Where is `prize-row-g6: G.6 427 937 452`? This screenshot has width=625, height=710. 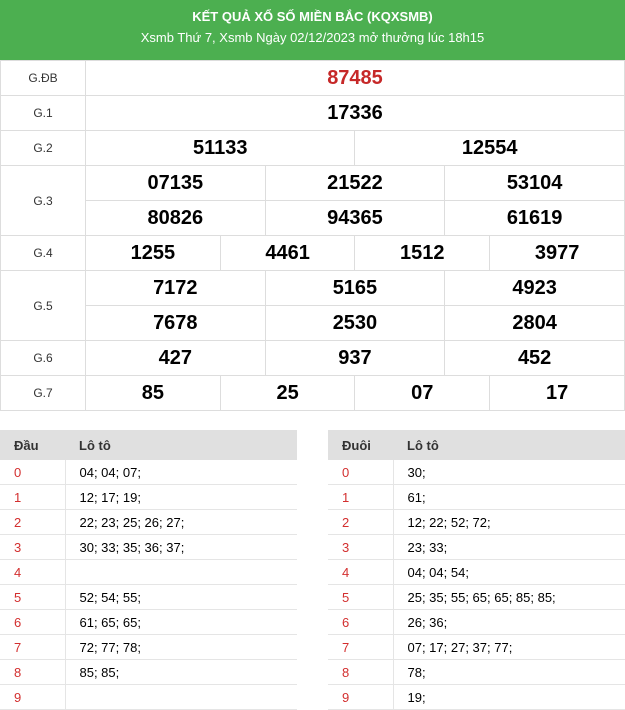 prize-row-g6: G.6 427 937 452 is located at coordinates (312, 358).